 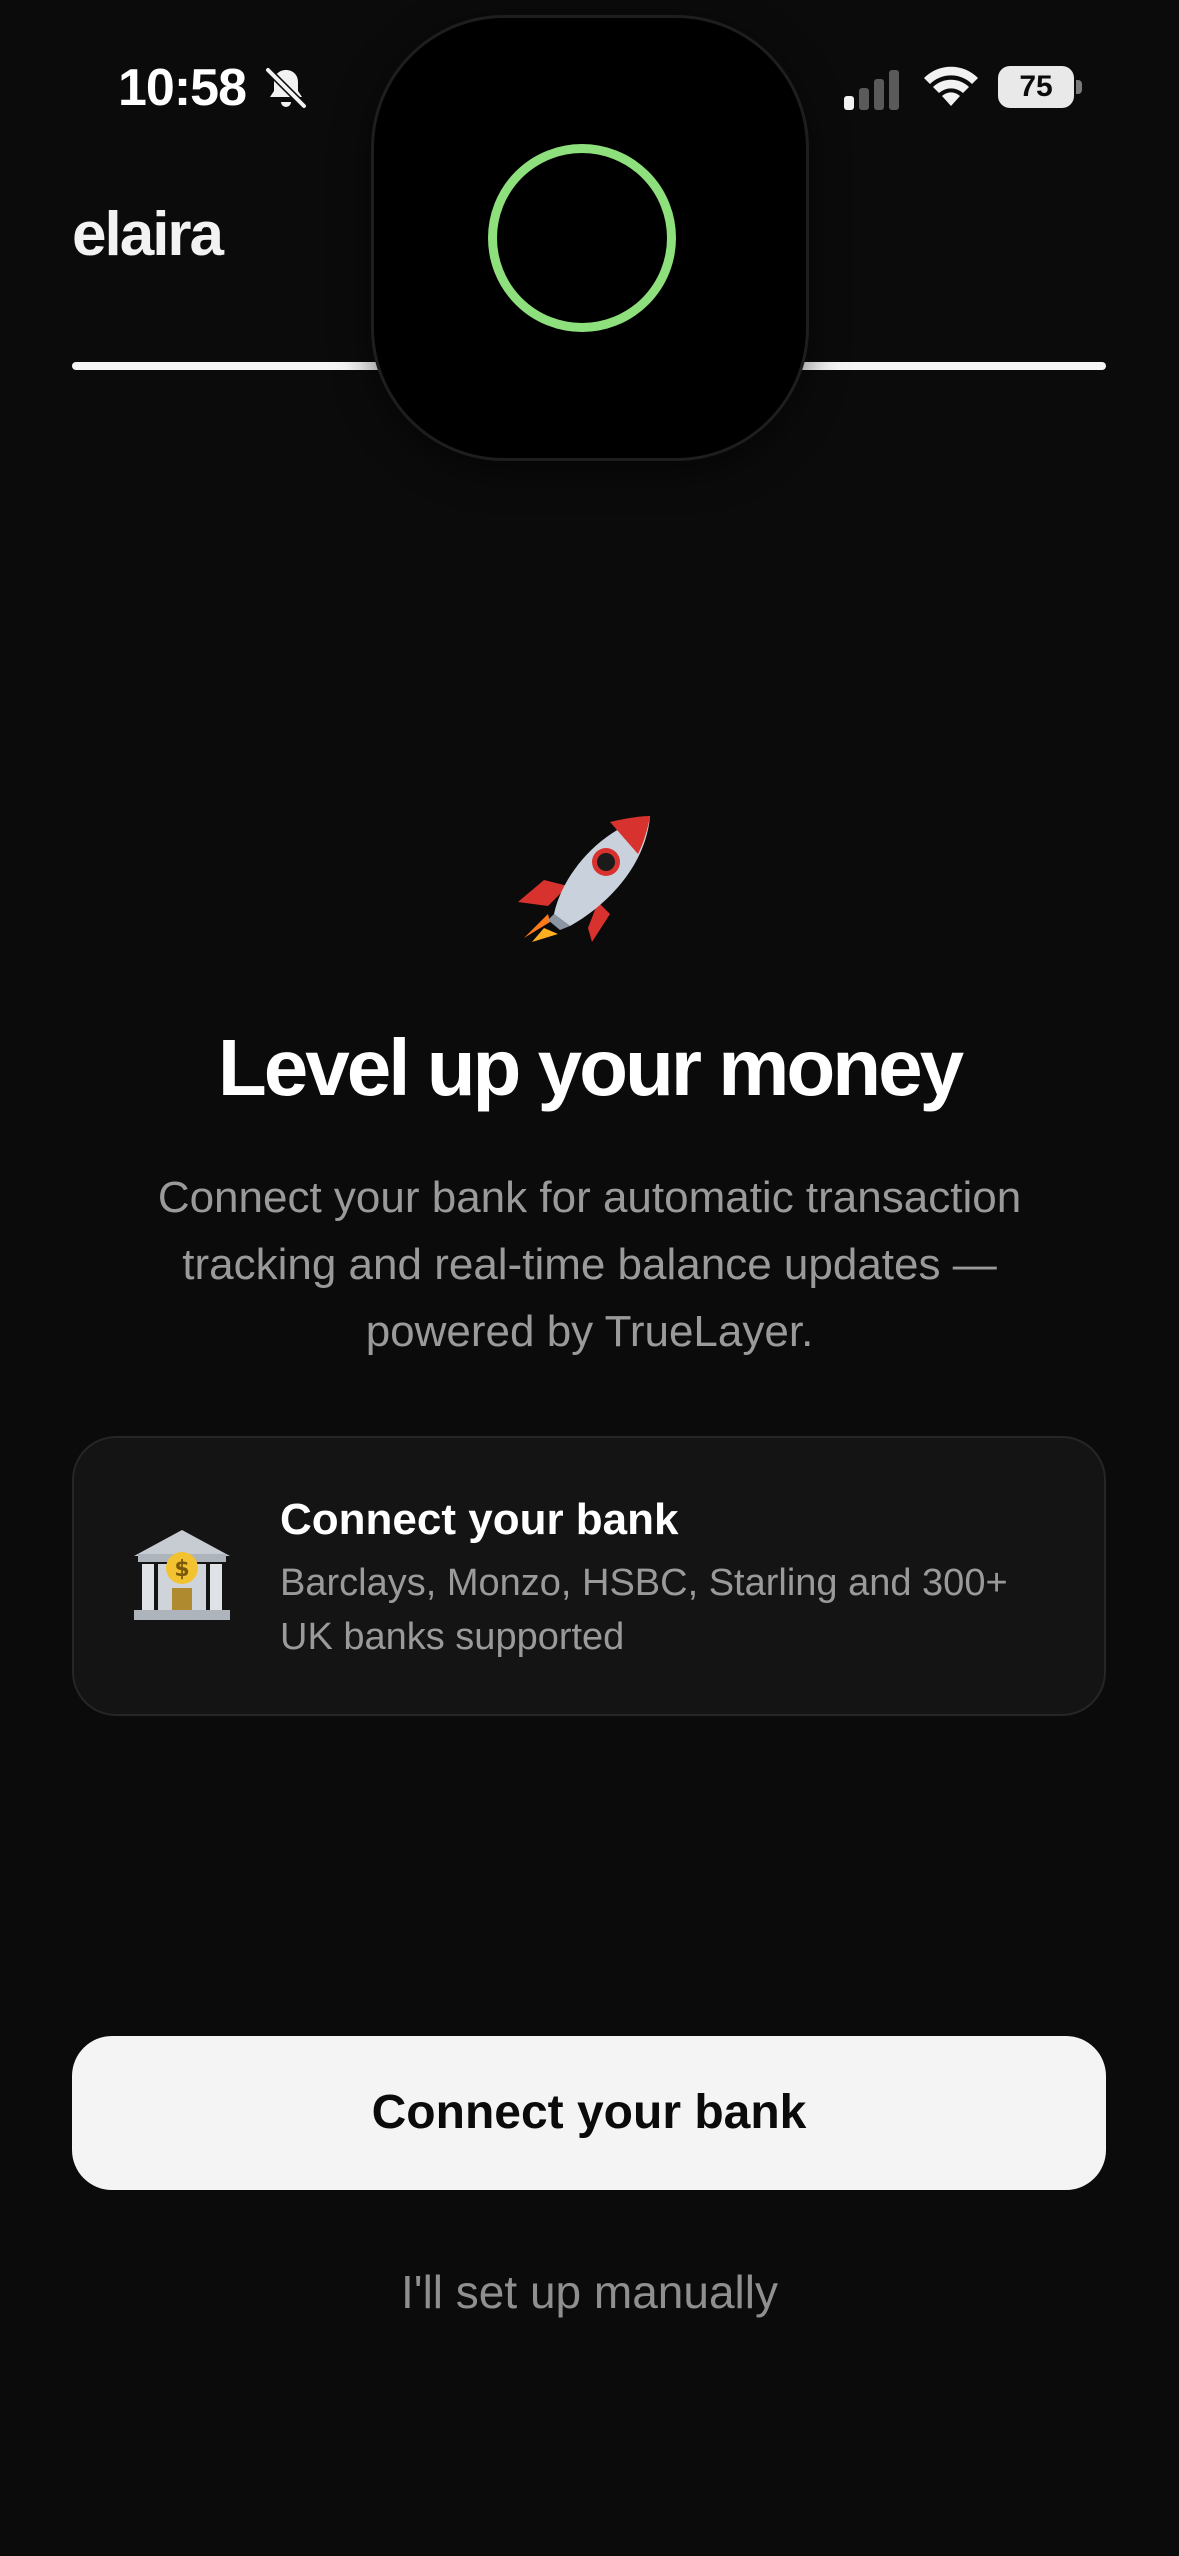 I want to click on cellular-signal-icon, so click(x=871, y=90).